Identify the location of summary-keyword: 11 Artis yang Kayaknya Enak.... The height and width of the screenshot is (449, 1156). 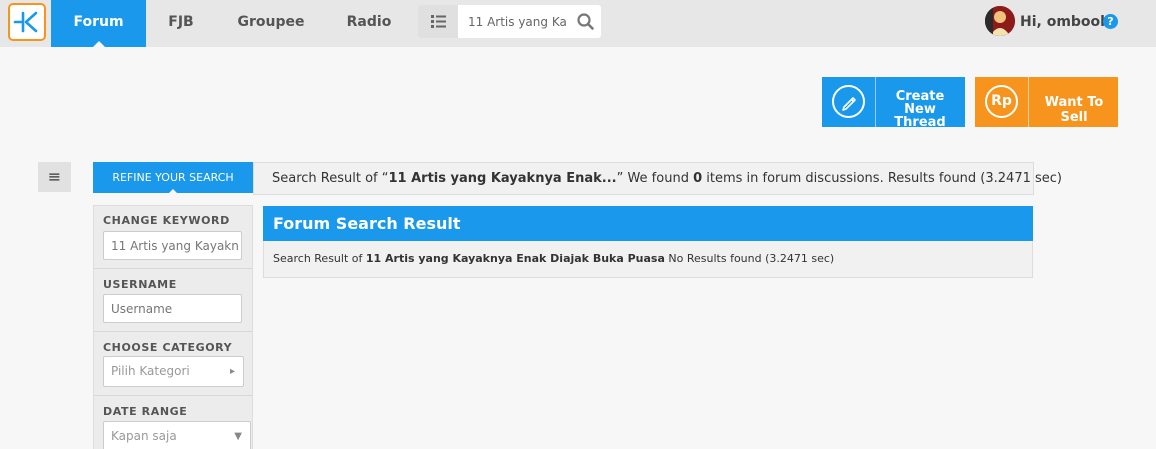
(502, 178).